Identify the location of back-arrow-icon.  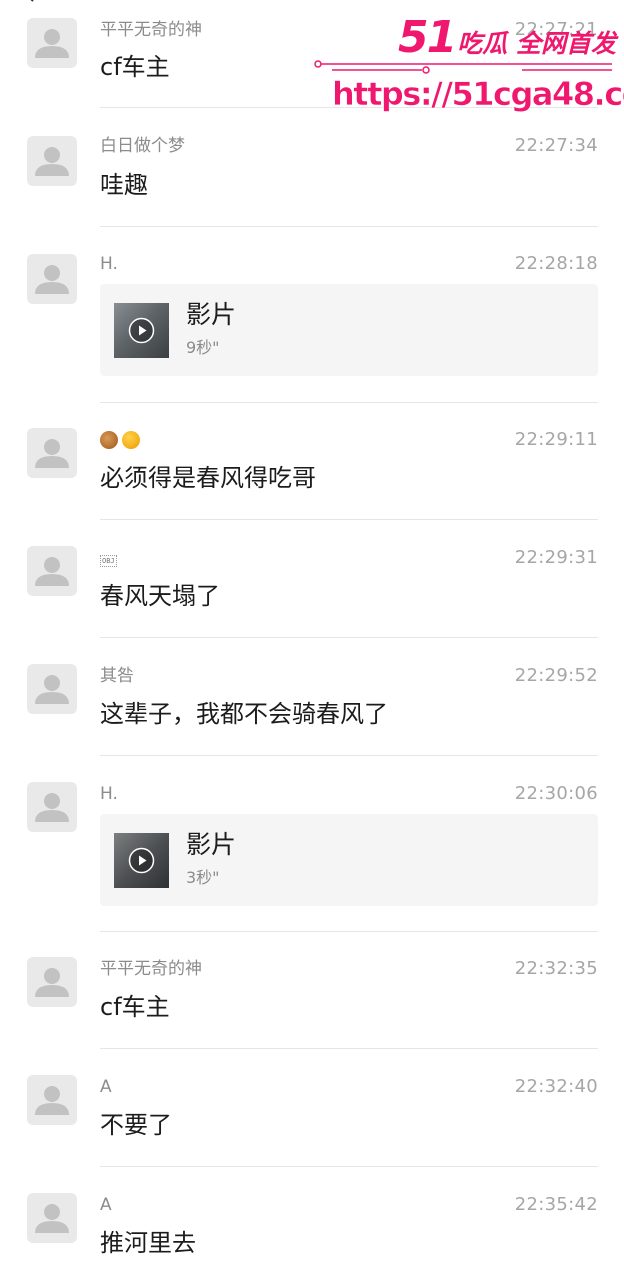
(30, 1).